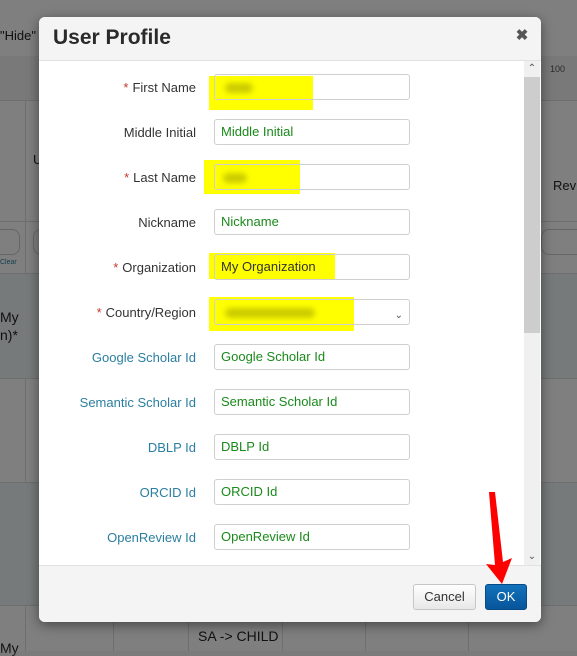 This screenshot has height=656, width=577. I want to click on middle-initial-input: Middle Initial, so click(312, 132).